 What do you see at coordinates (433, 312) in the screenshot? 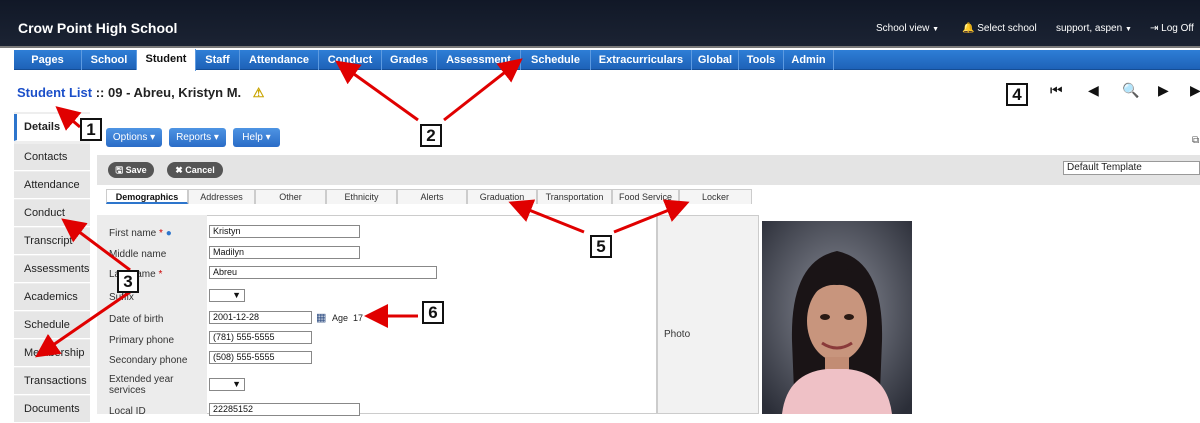
I see `annotation-6: 6` at bounding box center [433, 312].